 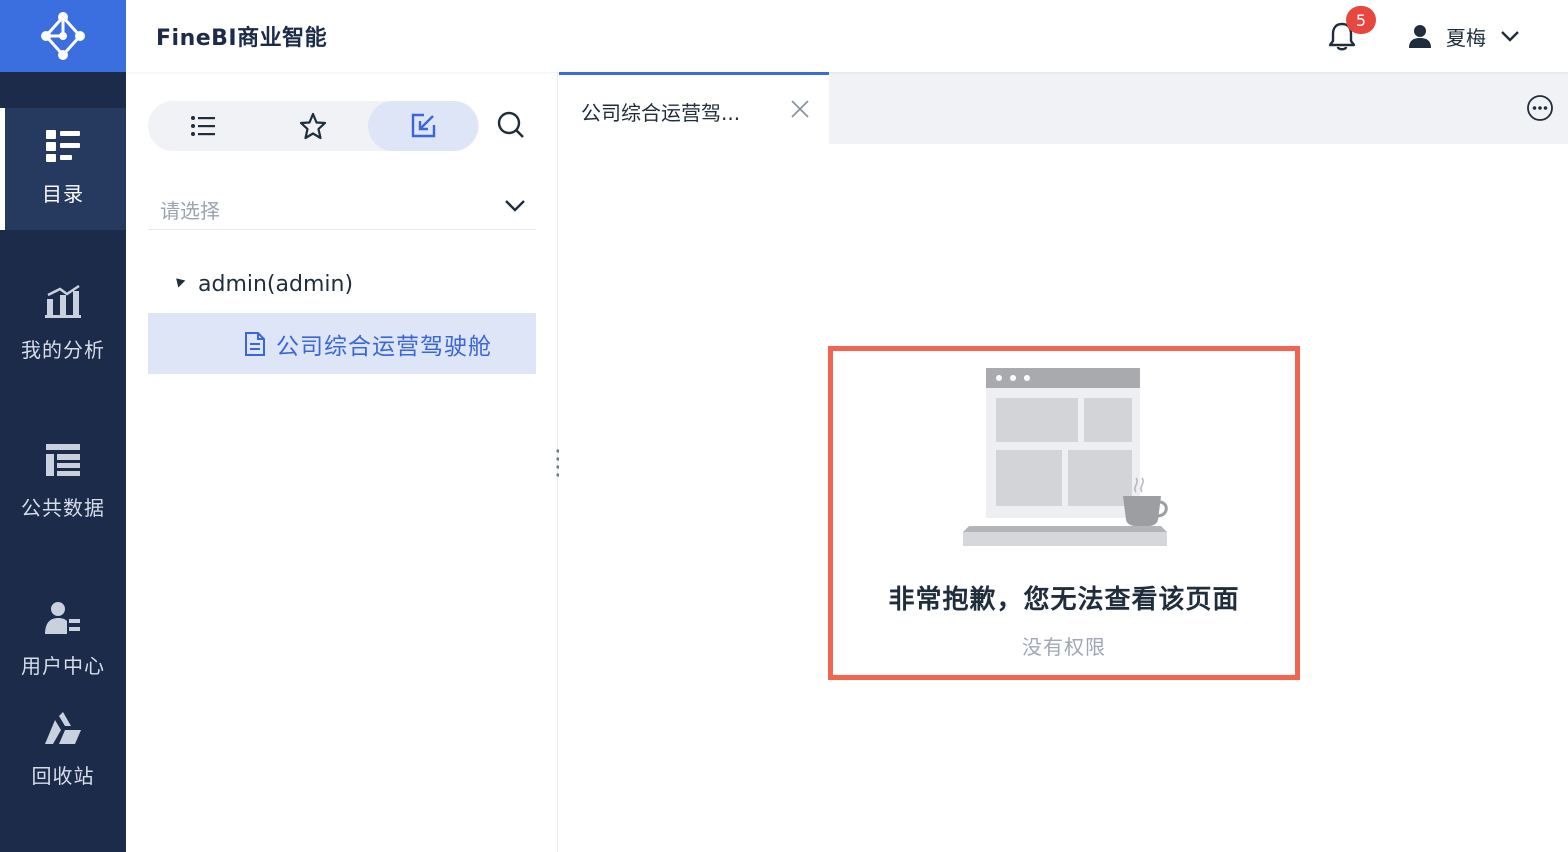 What do you see at coordinates (63, 776) in the screenshot?
I see `nav-item-label: 回收站` at bounding box center [63, 776].